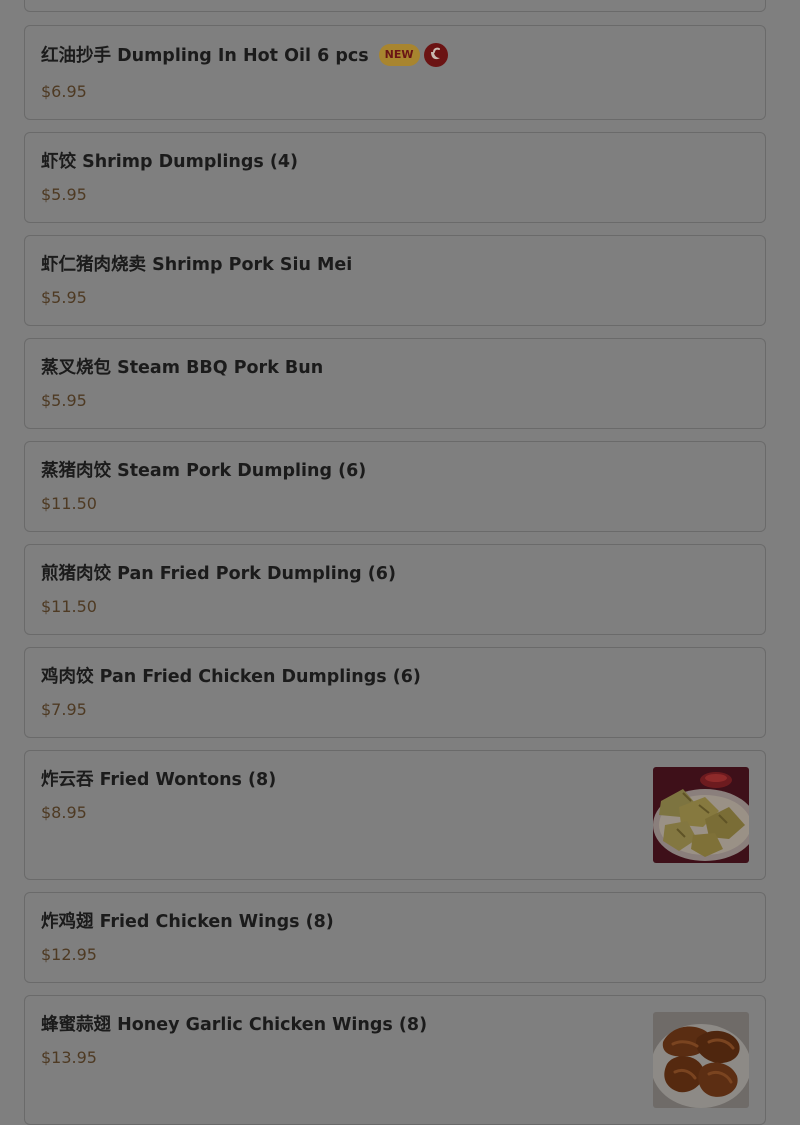  I want to click on item-price: $8.95, so click(64, 812).